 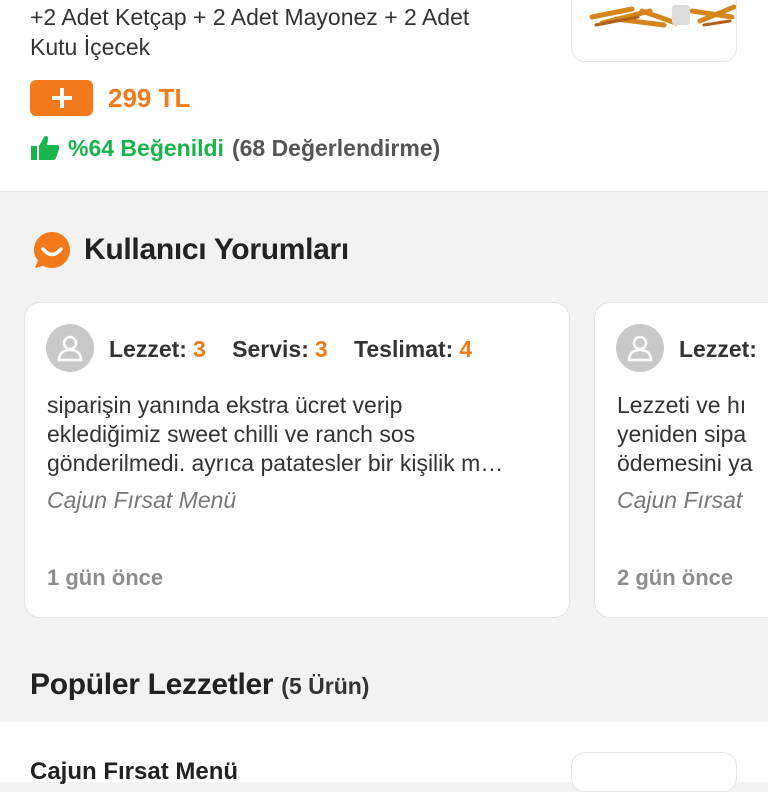 I want to click on fries-image-icon, so click(x=654, y=30).